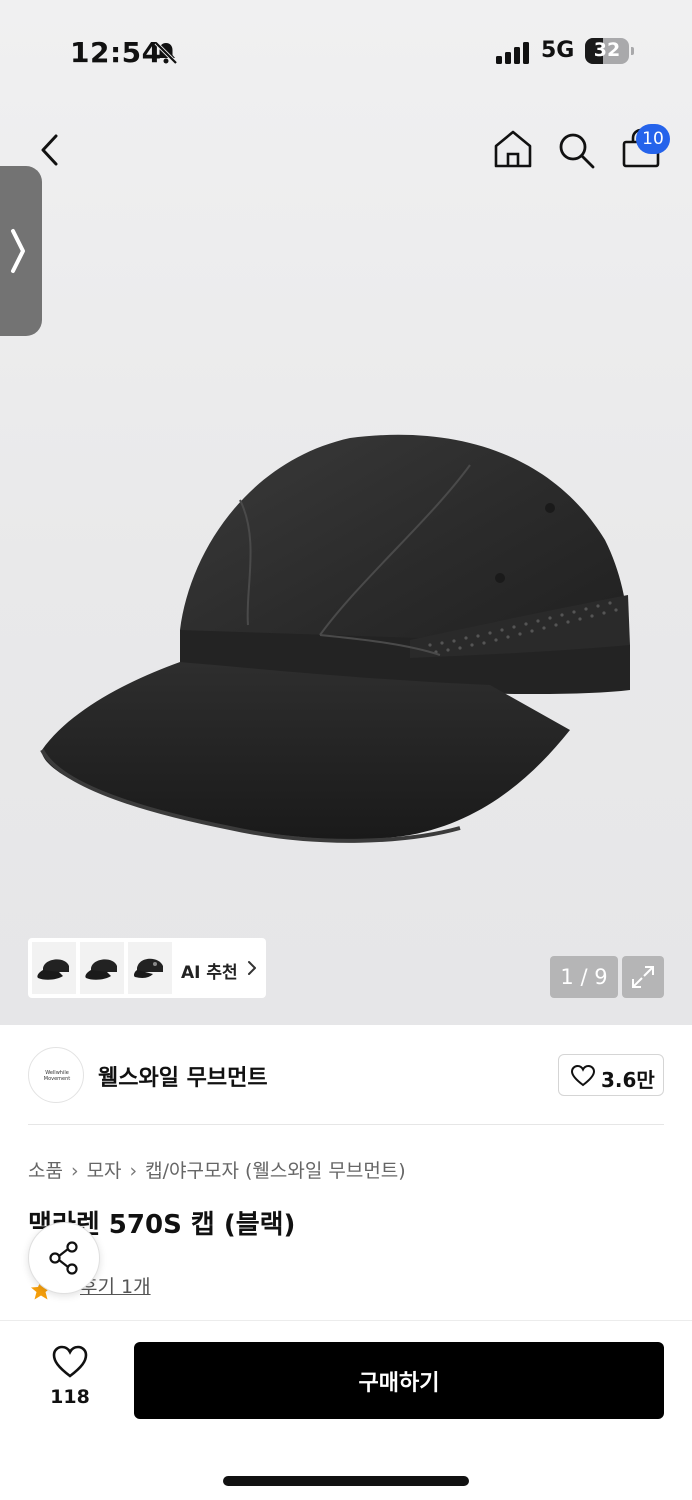  I want to click on breadcrumb-item: 캡/야구모자 (웰스와일 무브먼트), so click(275, 1171).